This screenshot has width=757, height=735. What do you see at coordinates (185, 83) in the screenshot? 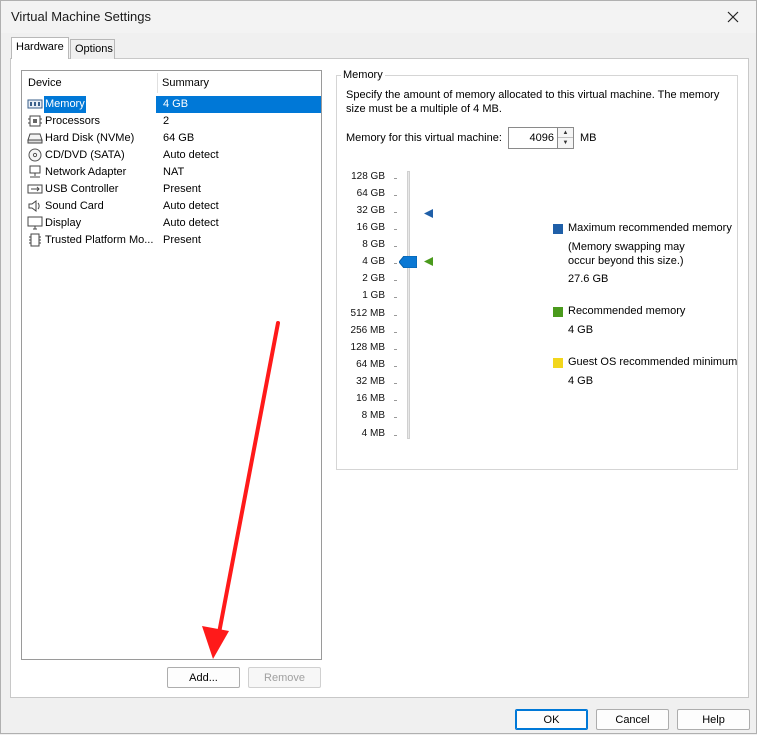
I see `column-header-summary: Summary` at bounding box center [185, 83].